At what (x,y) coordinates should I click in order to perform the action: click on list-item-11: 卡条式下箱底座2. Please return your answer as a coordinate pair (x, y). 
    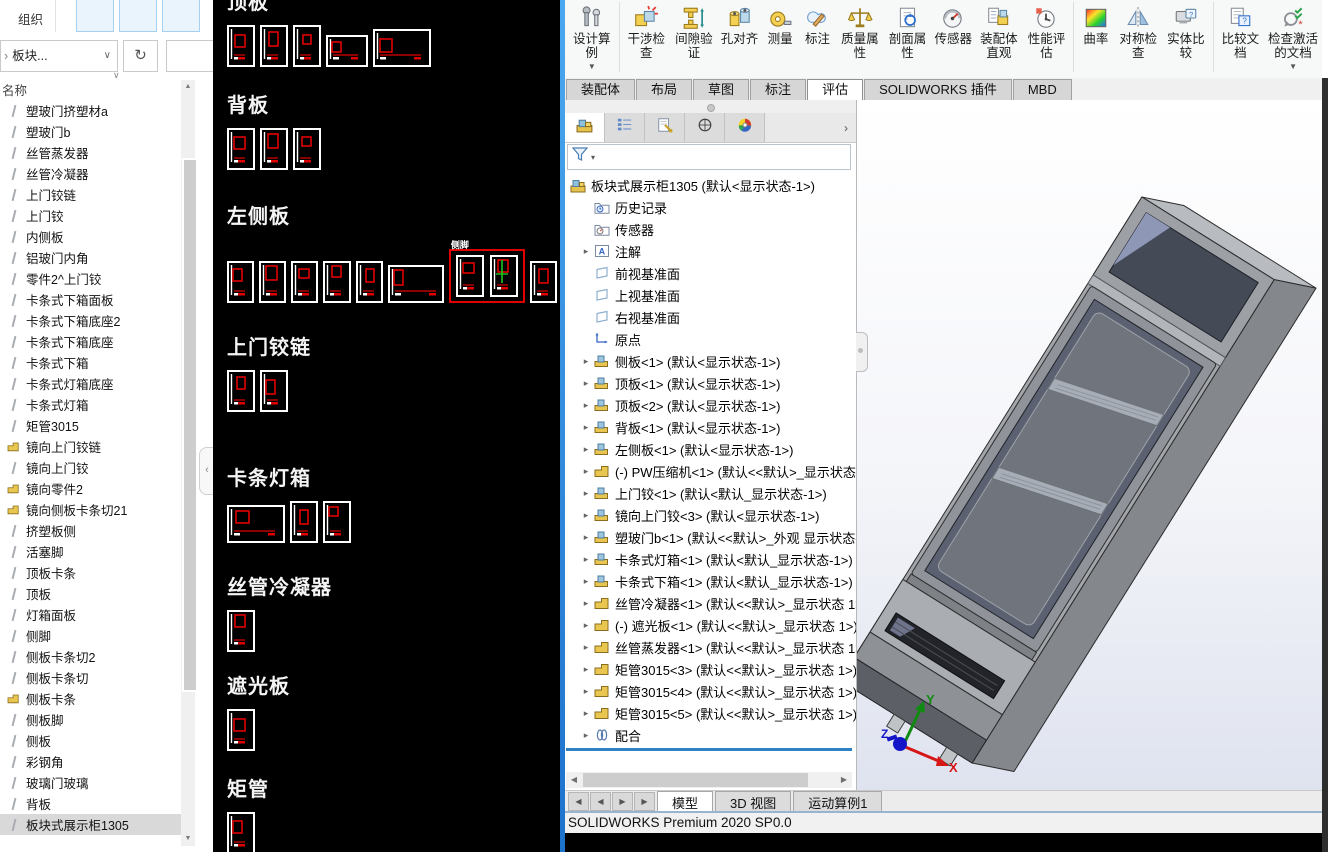
    Looking at the image, I should click on (90, 320).